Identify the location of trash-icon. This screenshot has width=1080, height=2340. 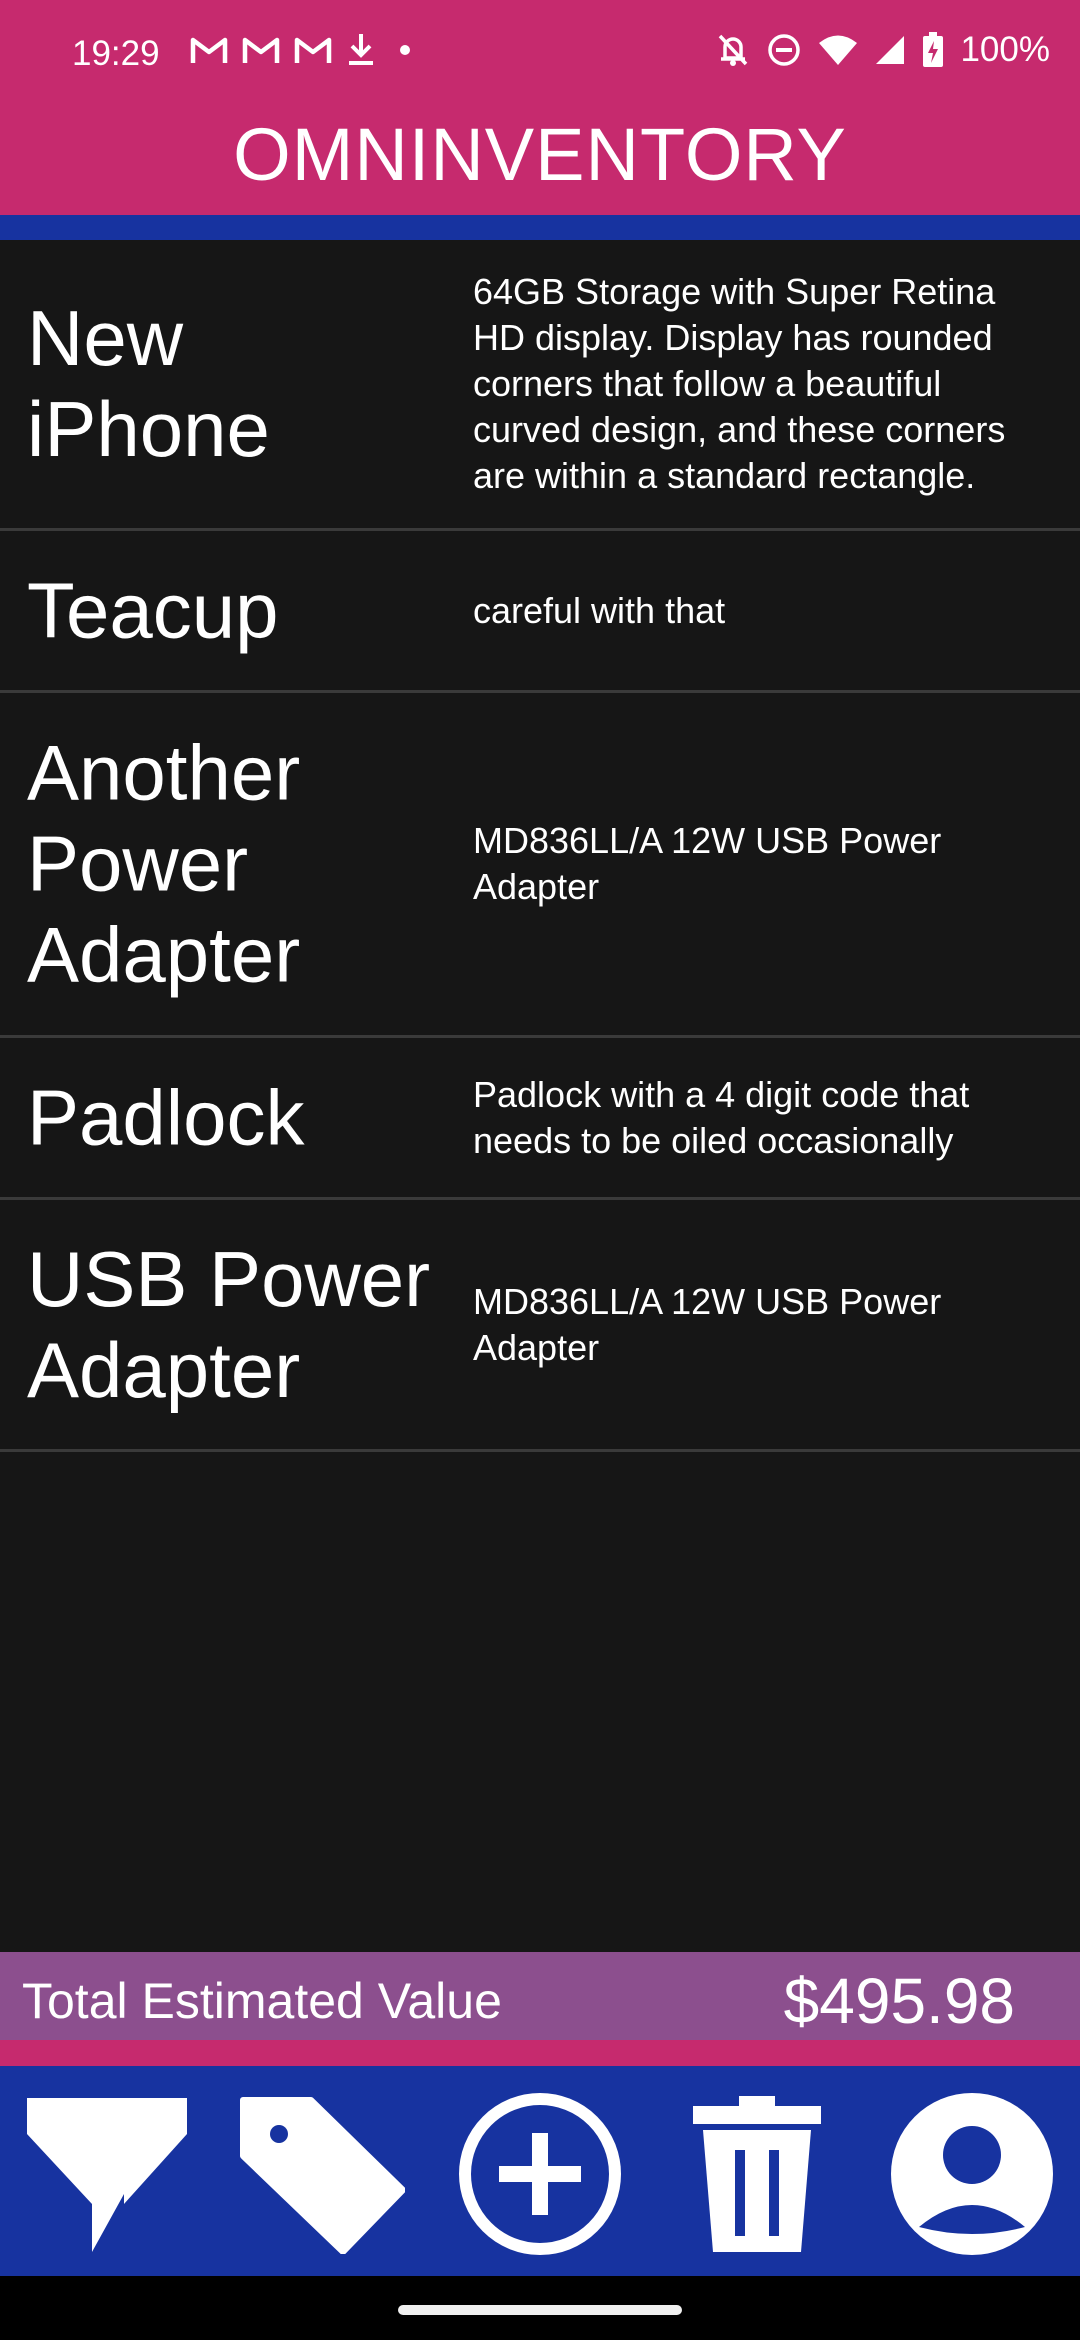
(757, 2173).